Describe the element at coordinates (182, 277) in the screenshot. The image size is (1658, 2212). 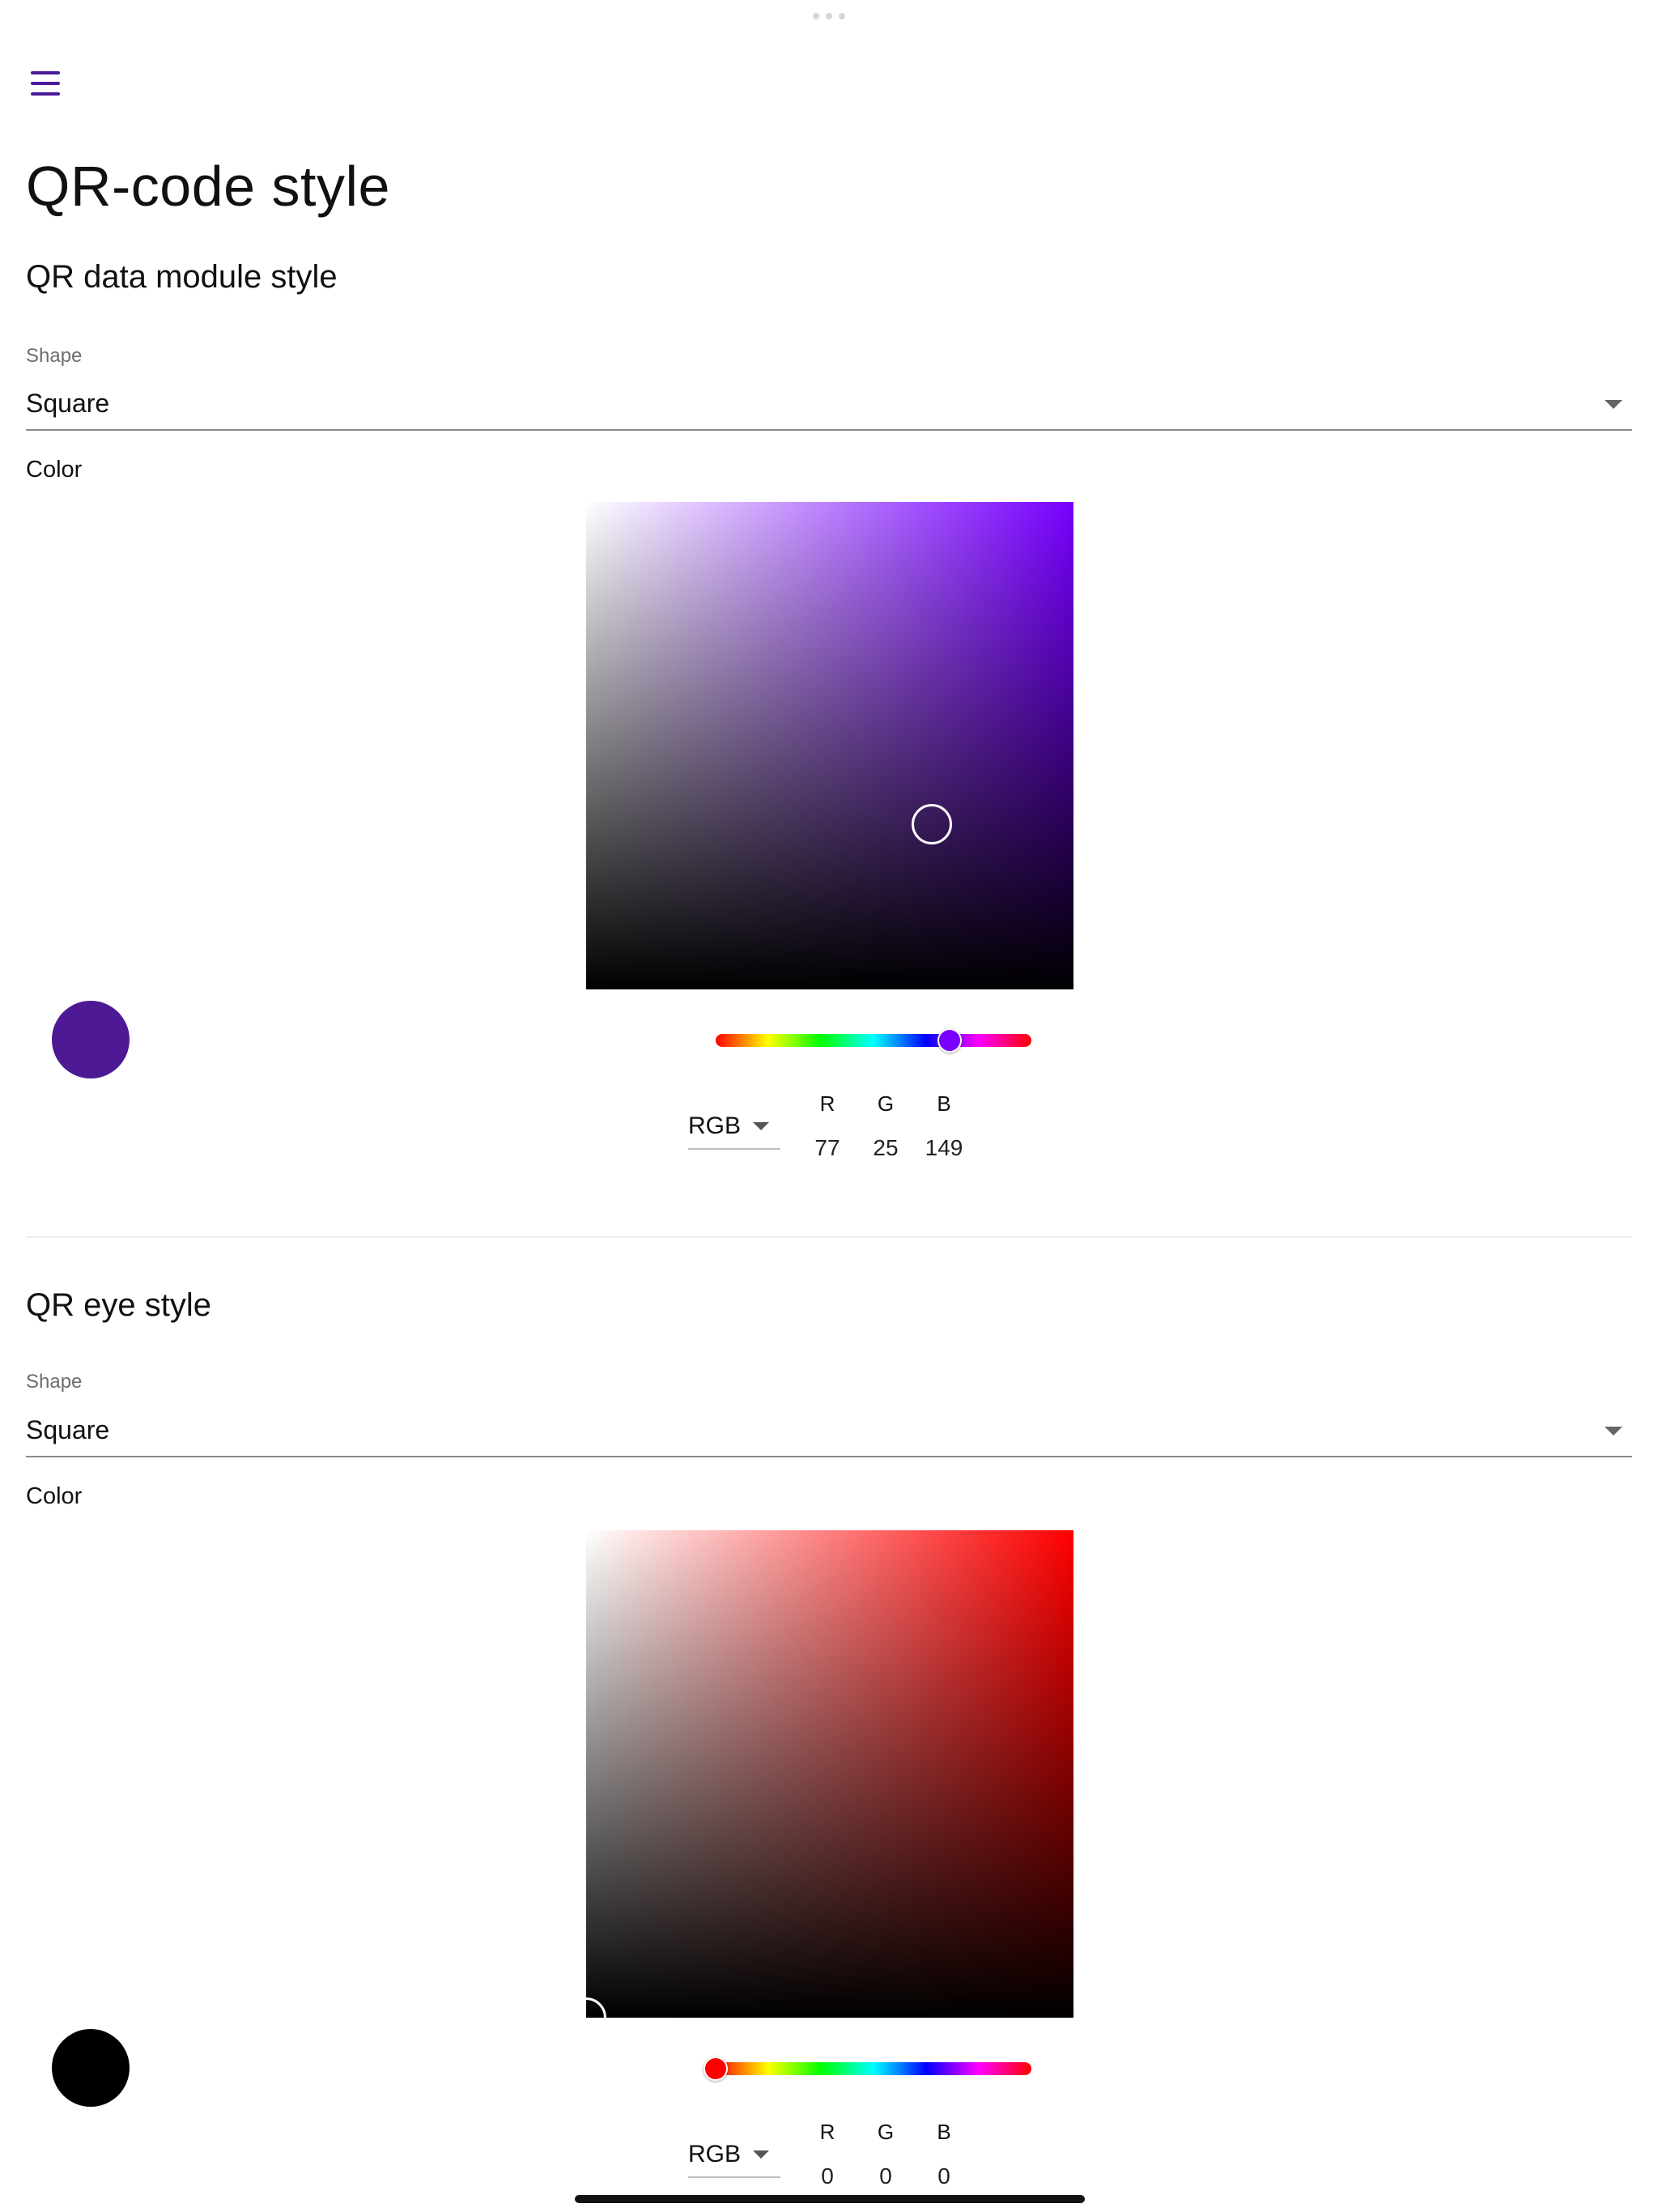
I see `data-module-section-title: QR data module style` at that location.